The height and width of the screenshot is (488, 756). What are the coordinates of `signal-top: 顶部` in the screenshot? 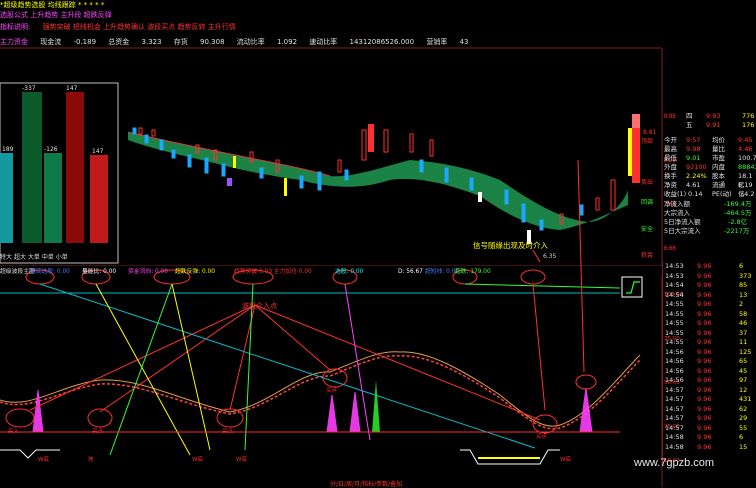 It's located at (647, 141).